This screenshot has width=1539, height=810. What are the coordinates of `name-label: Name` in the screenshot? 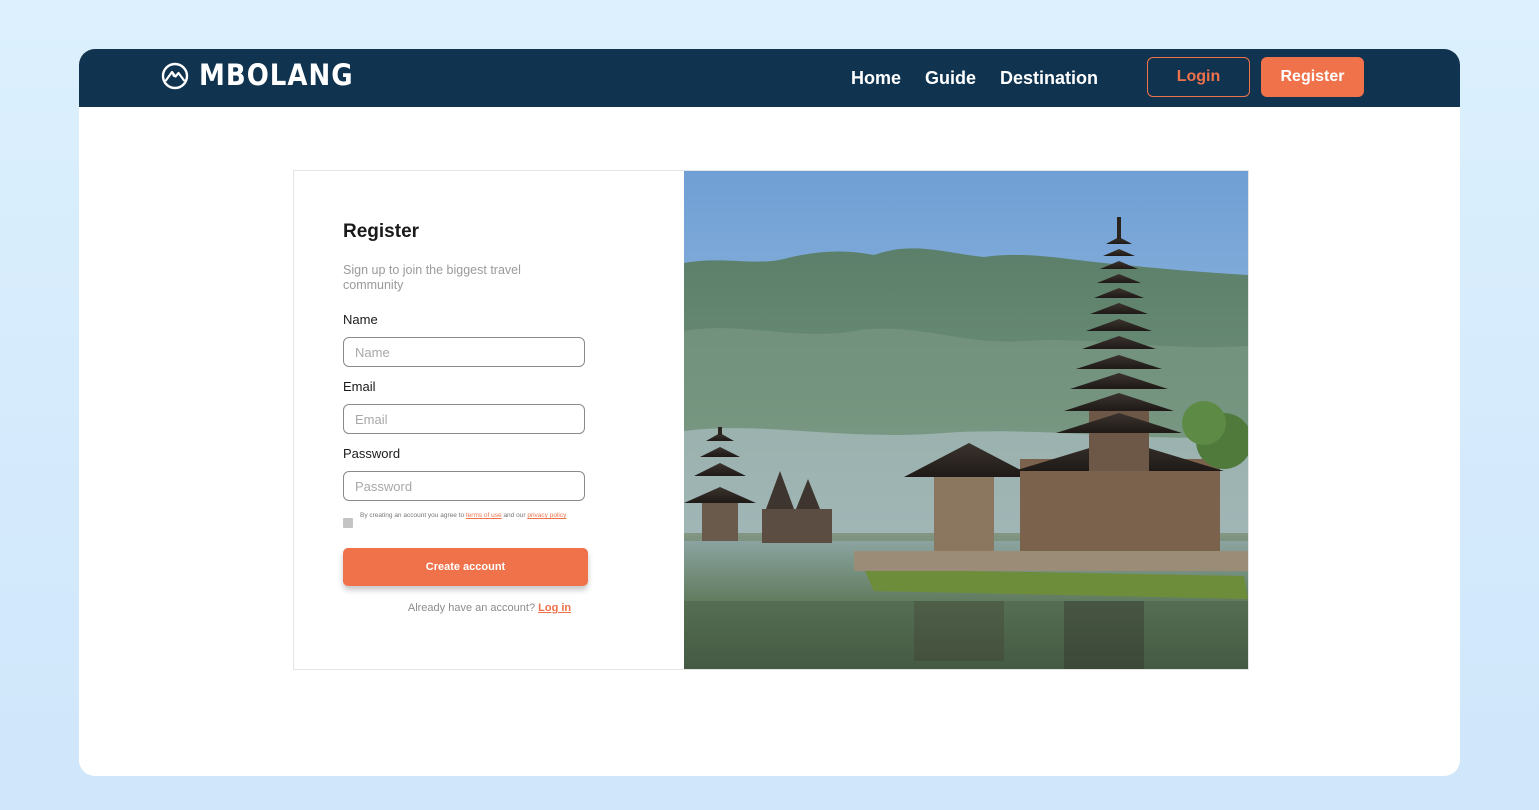 It's located at (360, 319).